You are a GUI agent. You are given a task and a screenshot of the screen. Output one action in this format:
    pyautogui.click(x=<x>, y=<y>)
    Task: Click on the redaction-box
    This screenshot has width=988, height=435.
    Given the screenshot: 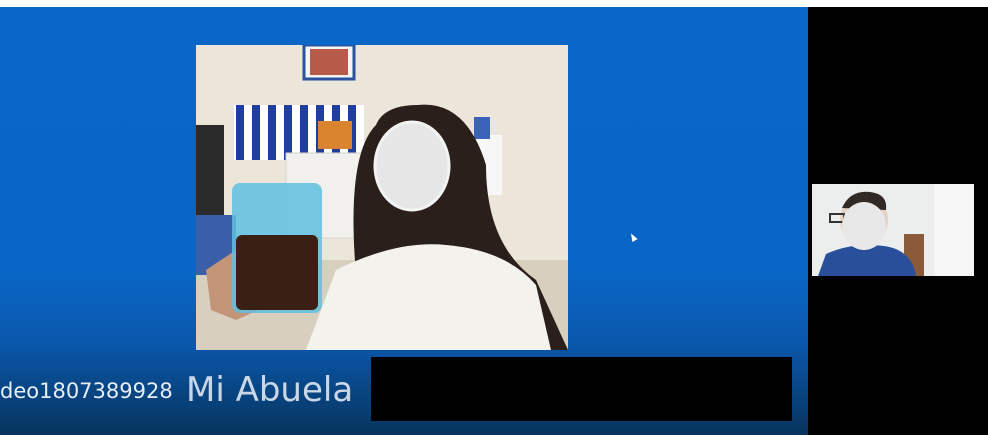 What is the action you would take?
    pyautogui.click(x=581, y=389)
    